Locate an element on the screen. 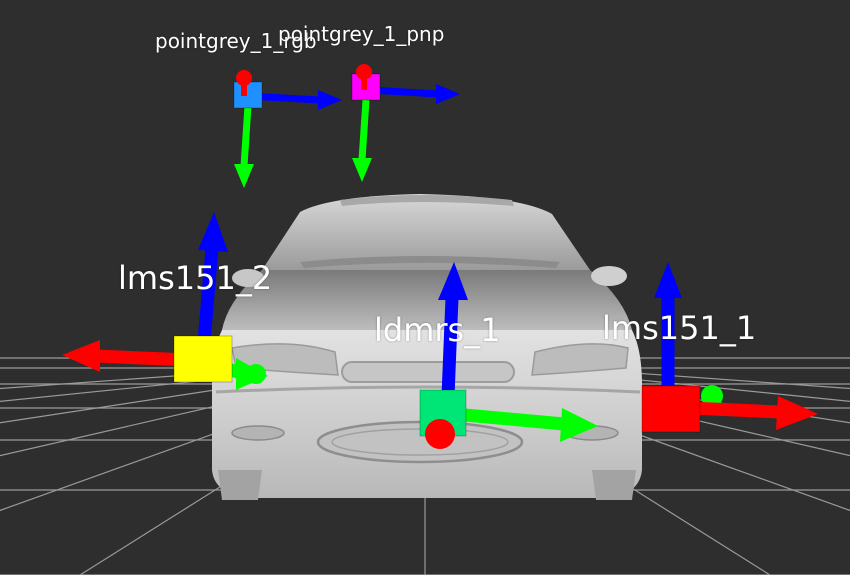 Image resolution: width=850 pixels, height=575 pixels. frame-label-lms151-2: lms151_2 is located at coordinates (195, 278).